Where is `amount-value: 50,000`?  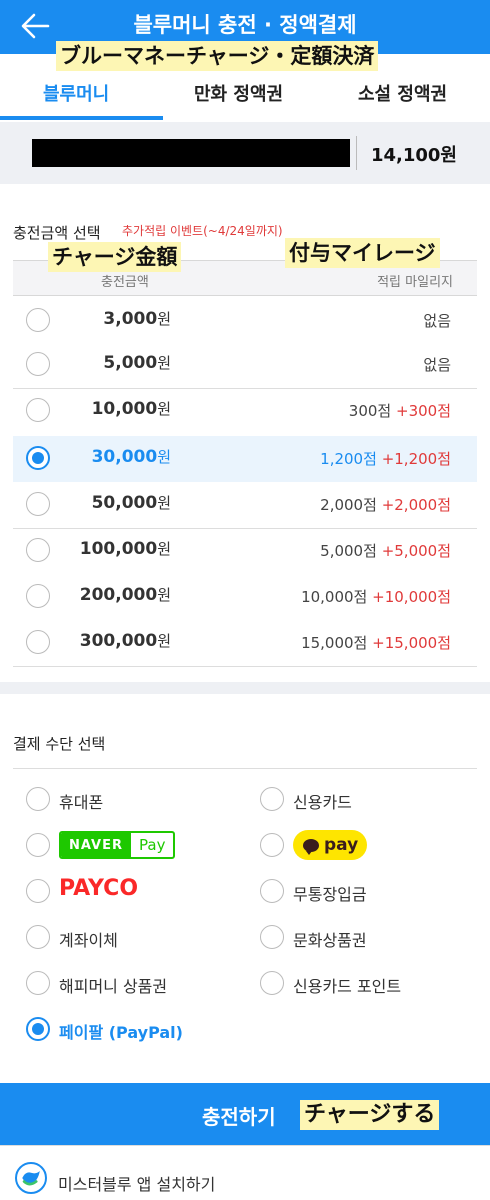
amount-value: 50,000 is located at coordinates (124, 503).